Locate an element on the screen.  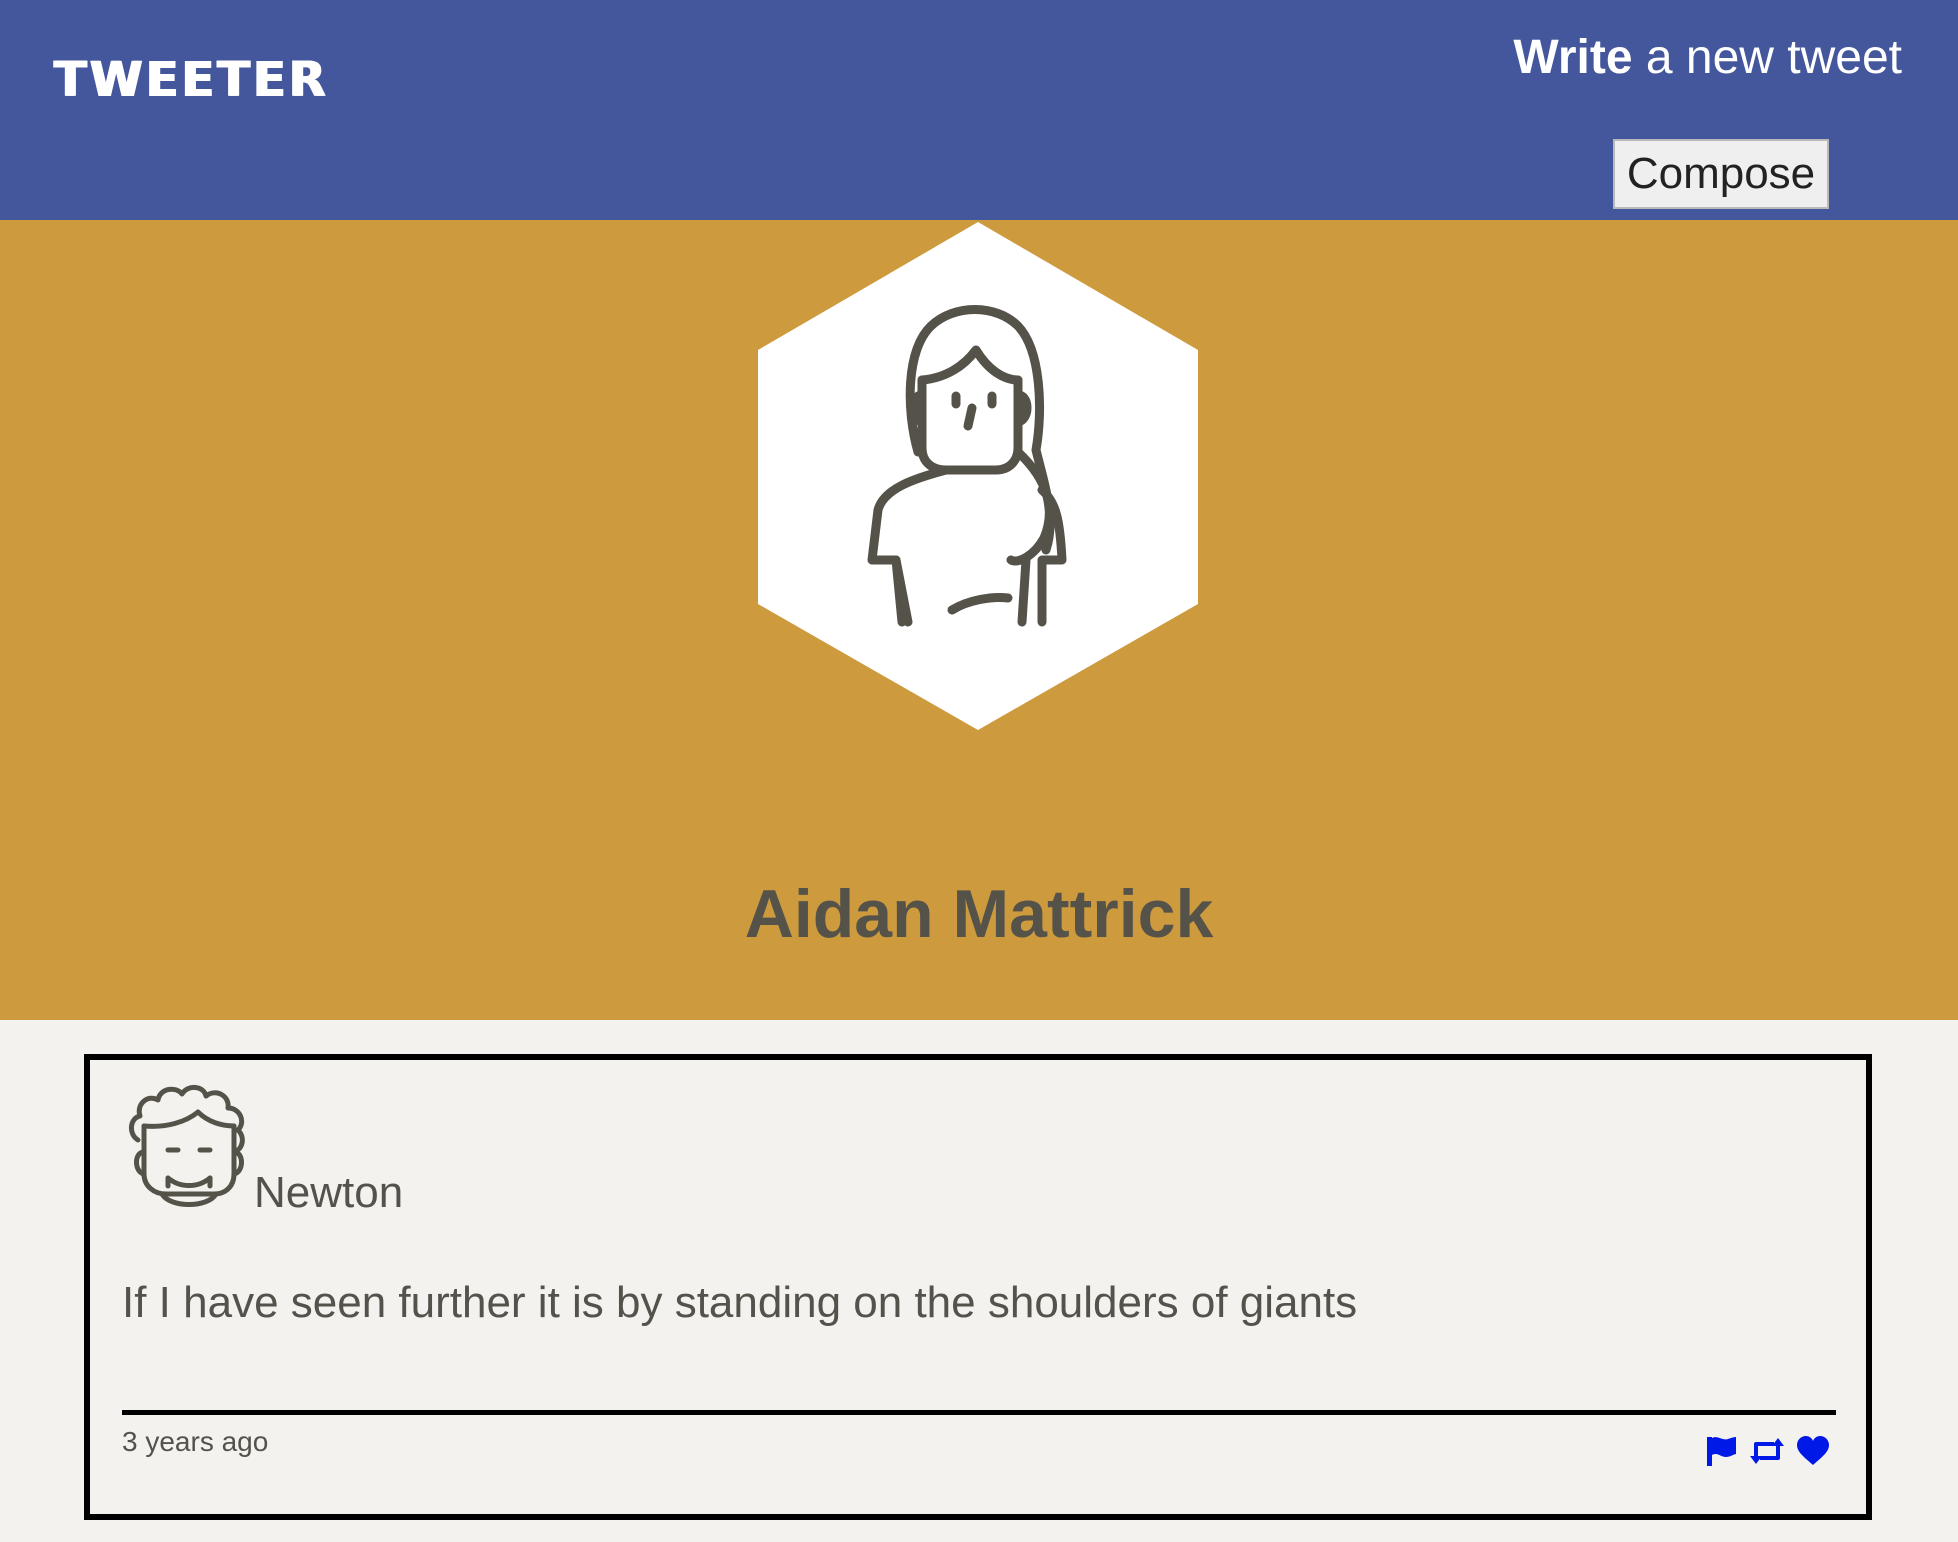
write-new-tweet-link: Write a new tweet is located at coordinates (1707, 57).